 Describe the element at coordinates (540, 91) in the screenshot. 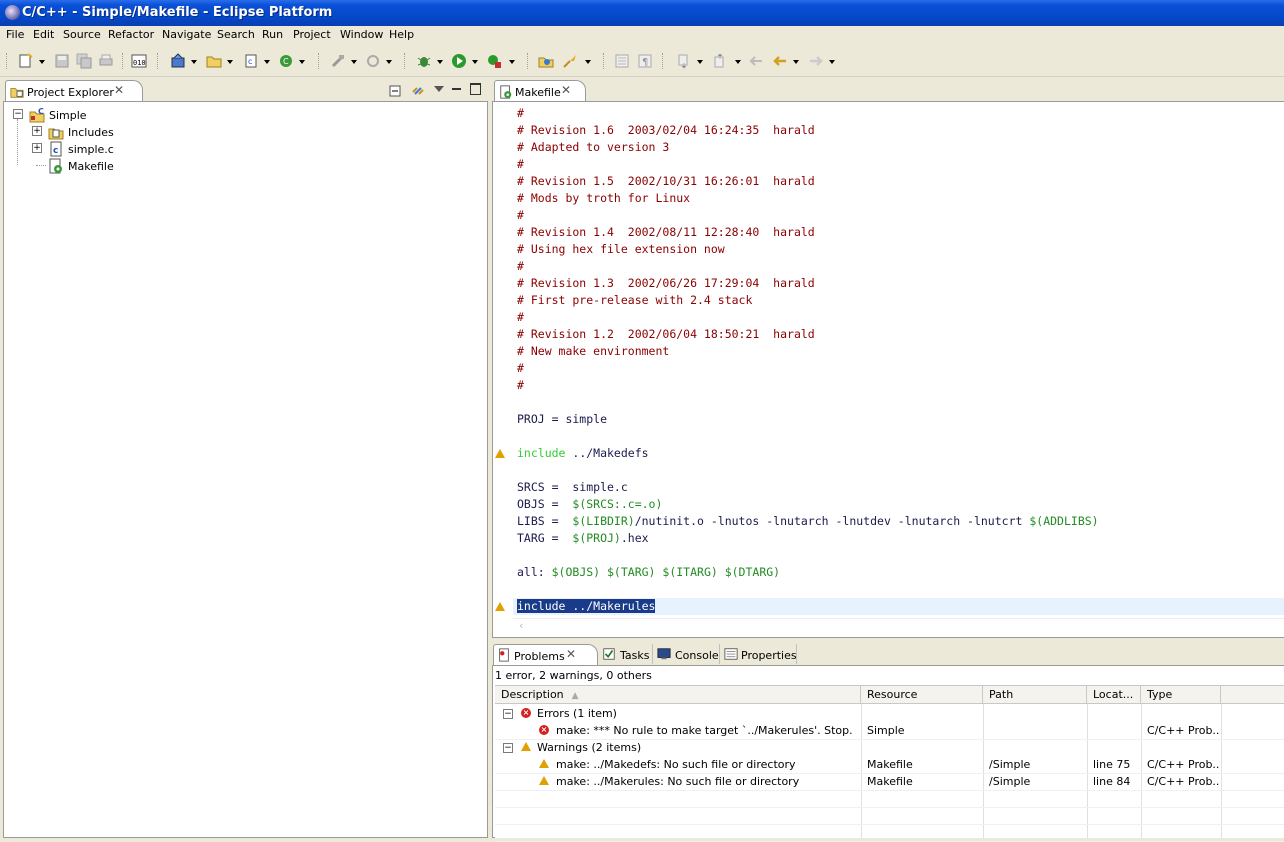

I see `tab-makefile: Makefile ✕` at that location.